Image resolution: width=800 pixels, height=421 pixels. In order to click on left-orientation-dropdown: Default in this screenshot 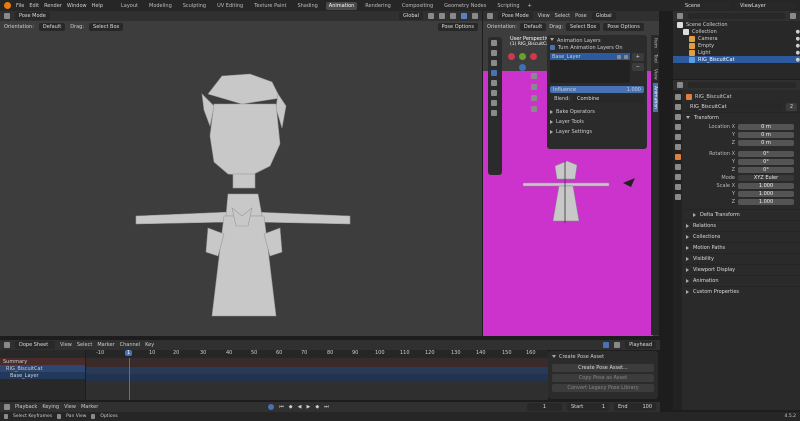, I will do `click(52, 27)`.